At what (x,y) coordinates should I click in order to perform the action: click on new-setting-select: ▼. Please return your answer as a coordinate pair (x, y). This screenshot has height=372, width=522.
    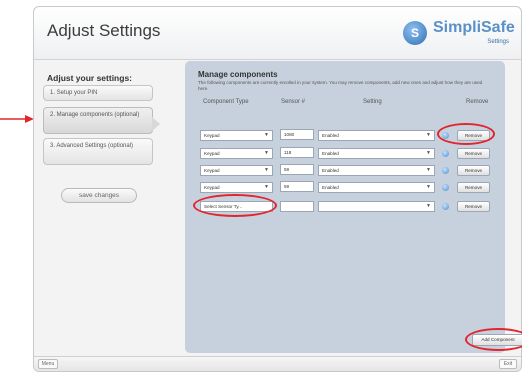
    Looking at the image, I should click on (376, 206).